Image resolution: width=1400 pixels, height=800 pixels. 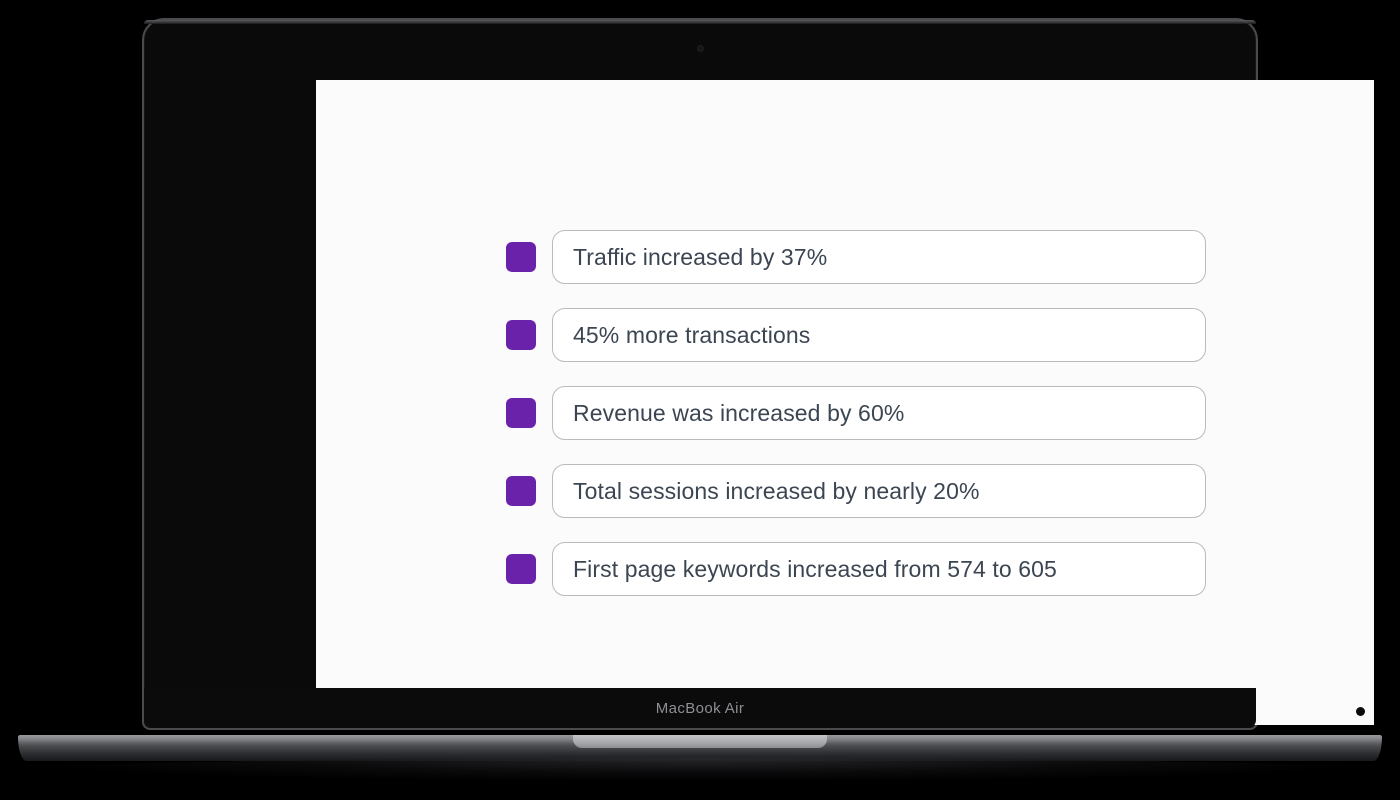 I want to click on list-item: Total sessions increased by nearly 20%, so click(x=856, y=491).